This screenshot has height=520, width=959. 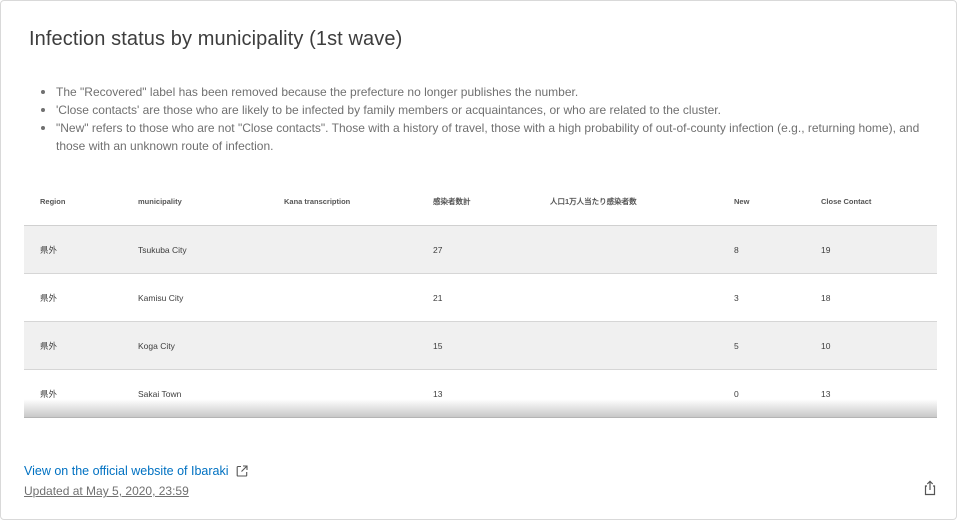 I want to click on column-header-municipality: municipality, so click(x=195, y=202).